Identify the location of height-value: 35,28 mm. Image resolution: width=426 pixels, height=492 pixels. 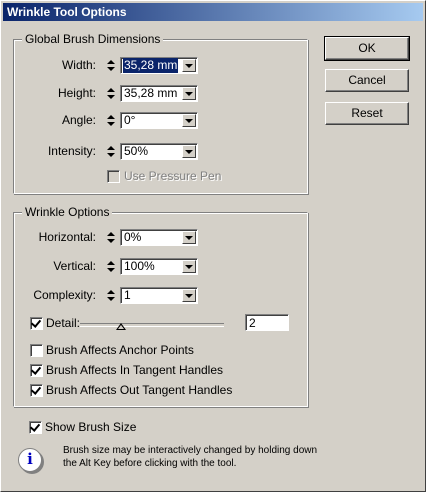
(151, 93).